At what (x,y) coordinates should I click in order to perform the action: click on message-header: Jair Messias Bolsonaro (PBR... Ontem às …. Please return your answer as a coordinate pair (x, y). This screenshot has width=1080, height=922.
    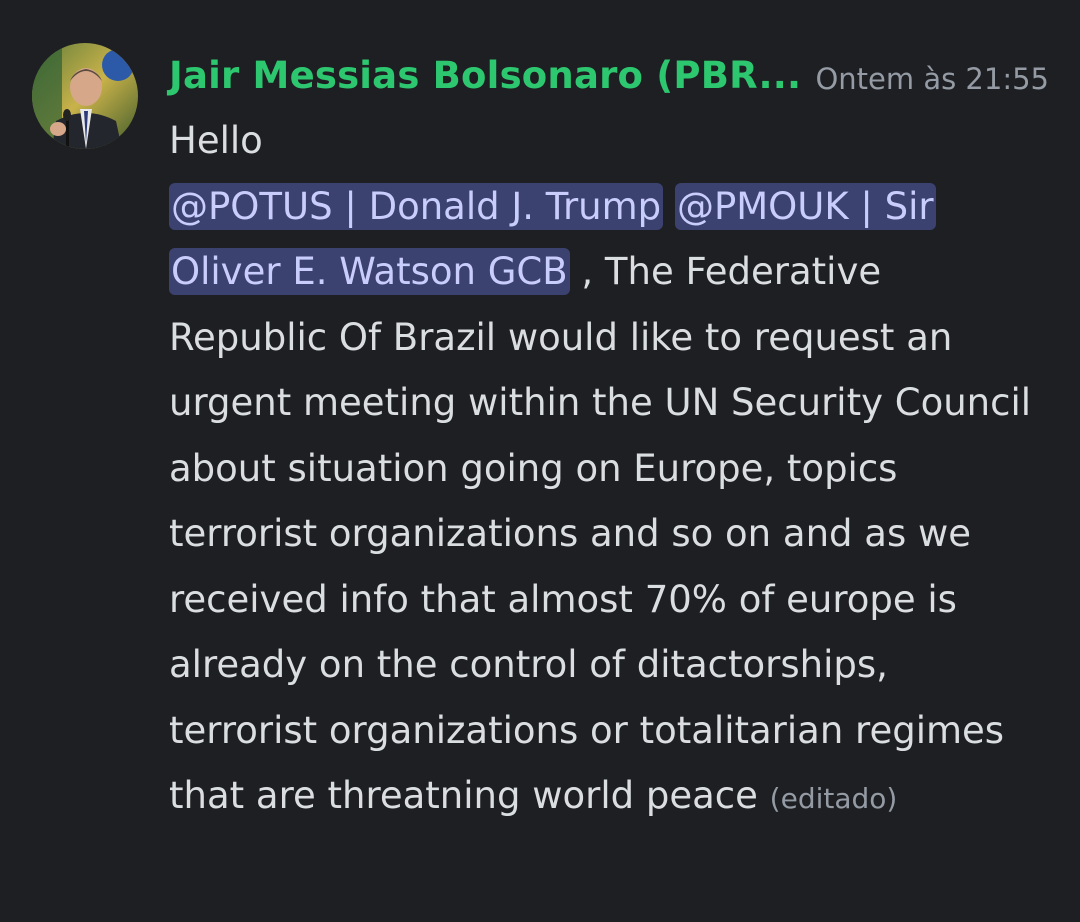
    Looking at the image, I should click on (609, 80).